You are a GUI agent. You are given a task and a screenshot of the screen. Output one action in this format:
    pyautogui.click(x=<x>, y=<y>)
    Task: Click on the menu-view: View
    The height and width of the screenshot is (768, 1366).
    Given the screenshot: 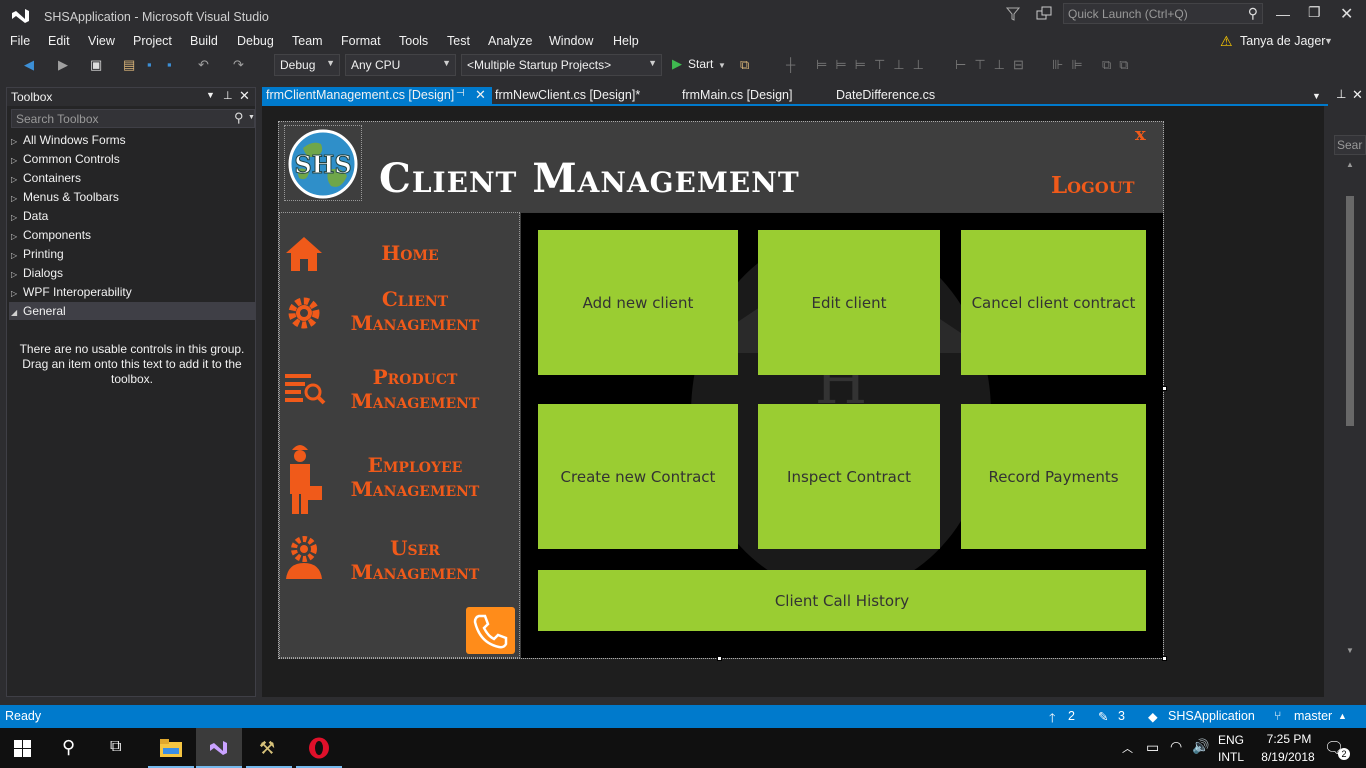 What is the action you would take?
    pyautogui.click(x=101, y=41)
    